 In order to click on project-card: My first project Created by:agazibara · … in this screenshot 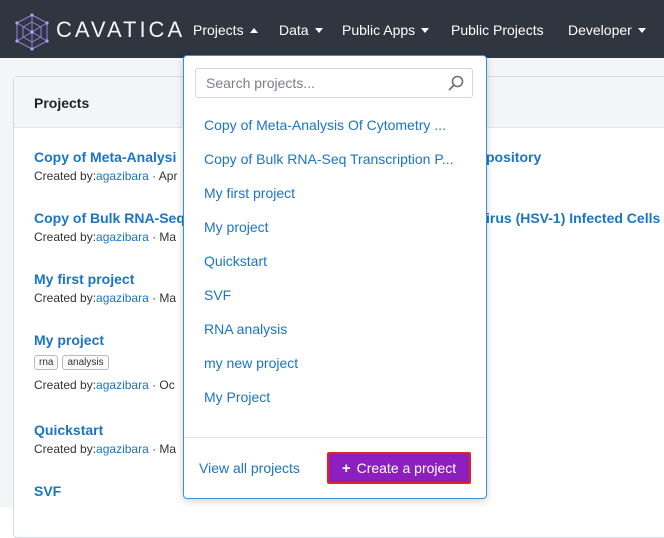, I will do `click(105, 288)`.